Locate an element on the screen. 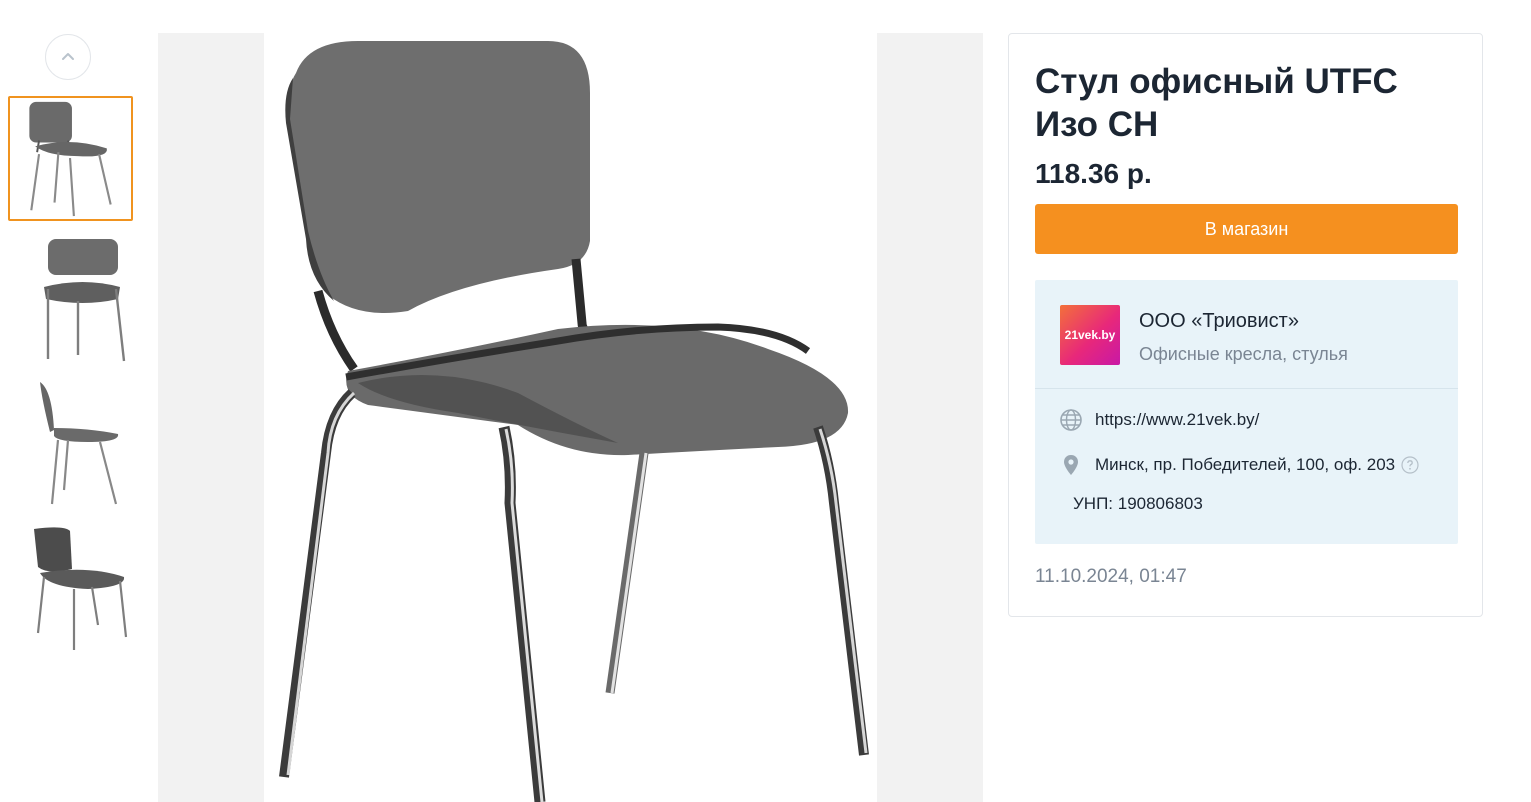 The height and width of the screenshot is (802, 1531). seller-name: ООО «Триовист» is located at coordinates (1219, 321).